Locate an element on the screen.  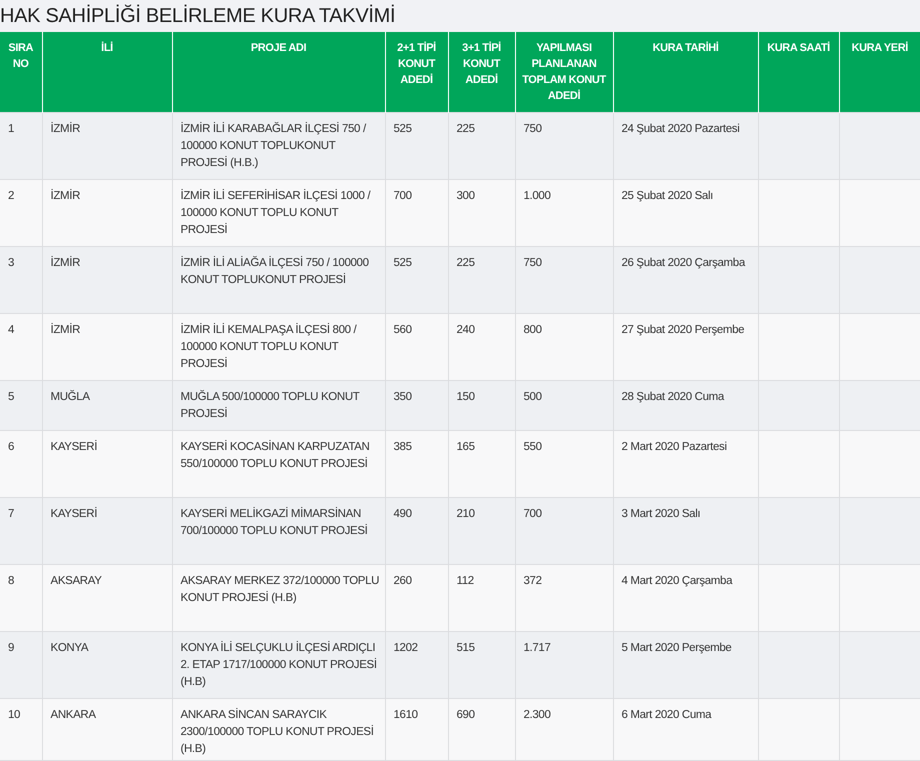
table-cell: İZMİR İLİ KEMALPAŞA İLÇESİ 800 / 100000 KONUT TOPLU KONUT PROJESİ is located at coordinates (278, 347).